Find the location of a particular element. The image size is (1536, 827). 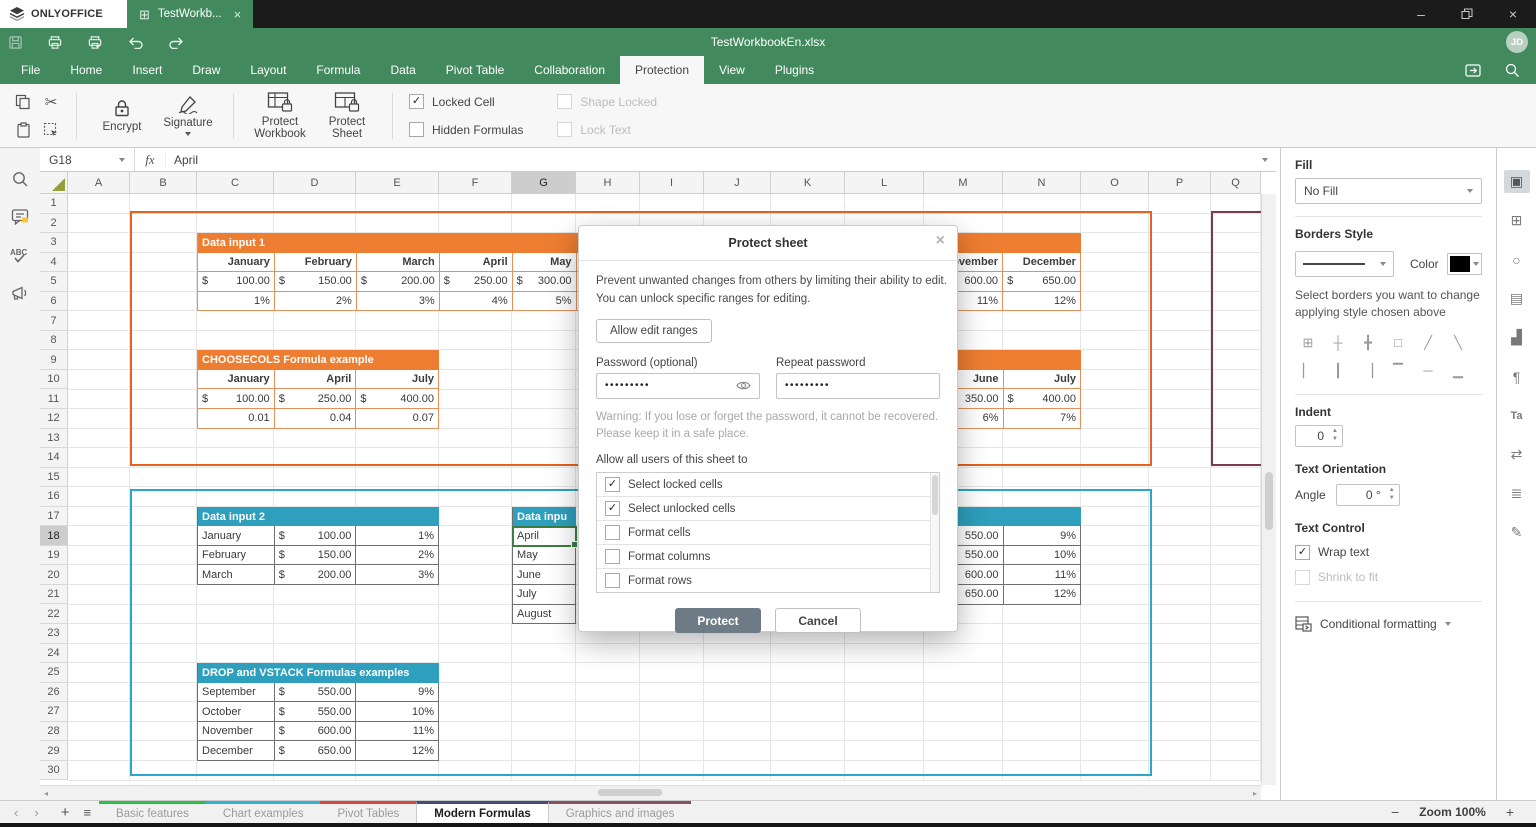

menu-tab-data: Data is located at coordinates (402, 70).